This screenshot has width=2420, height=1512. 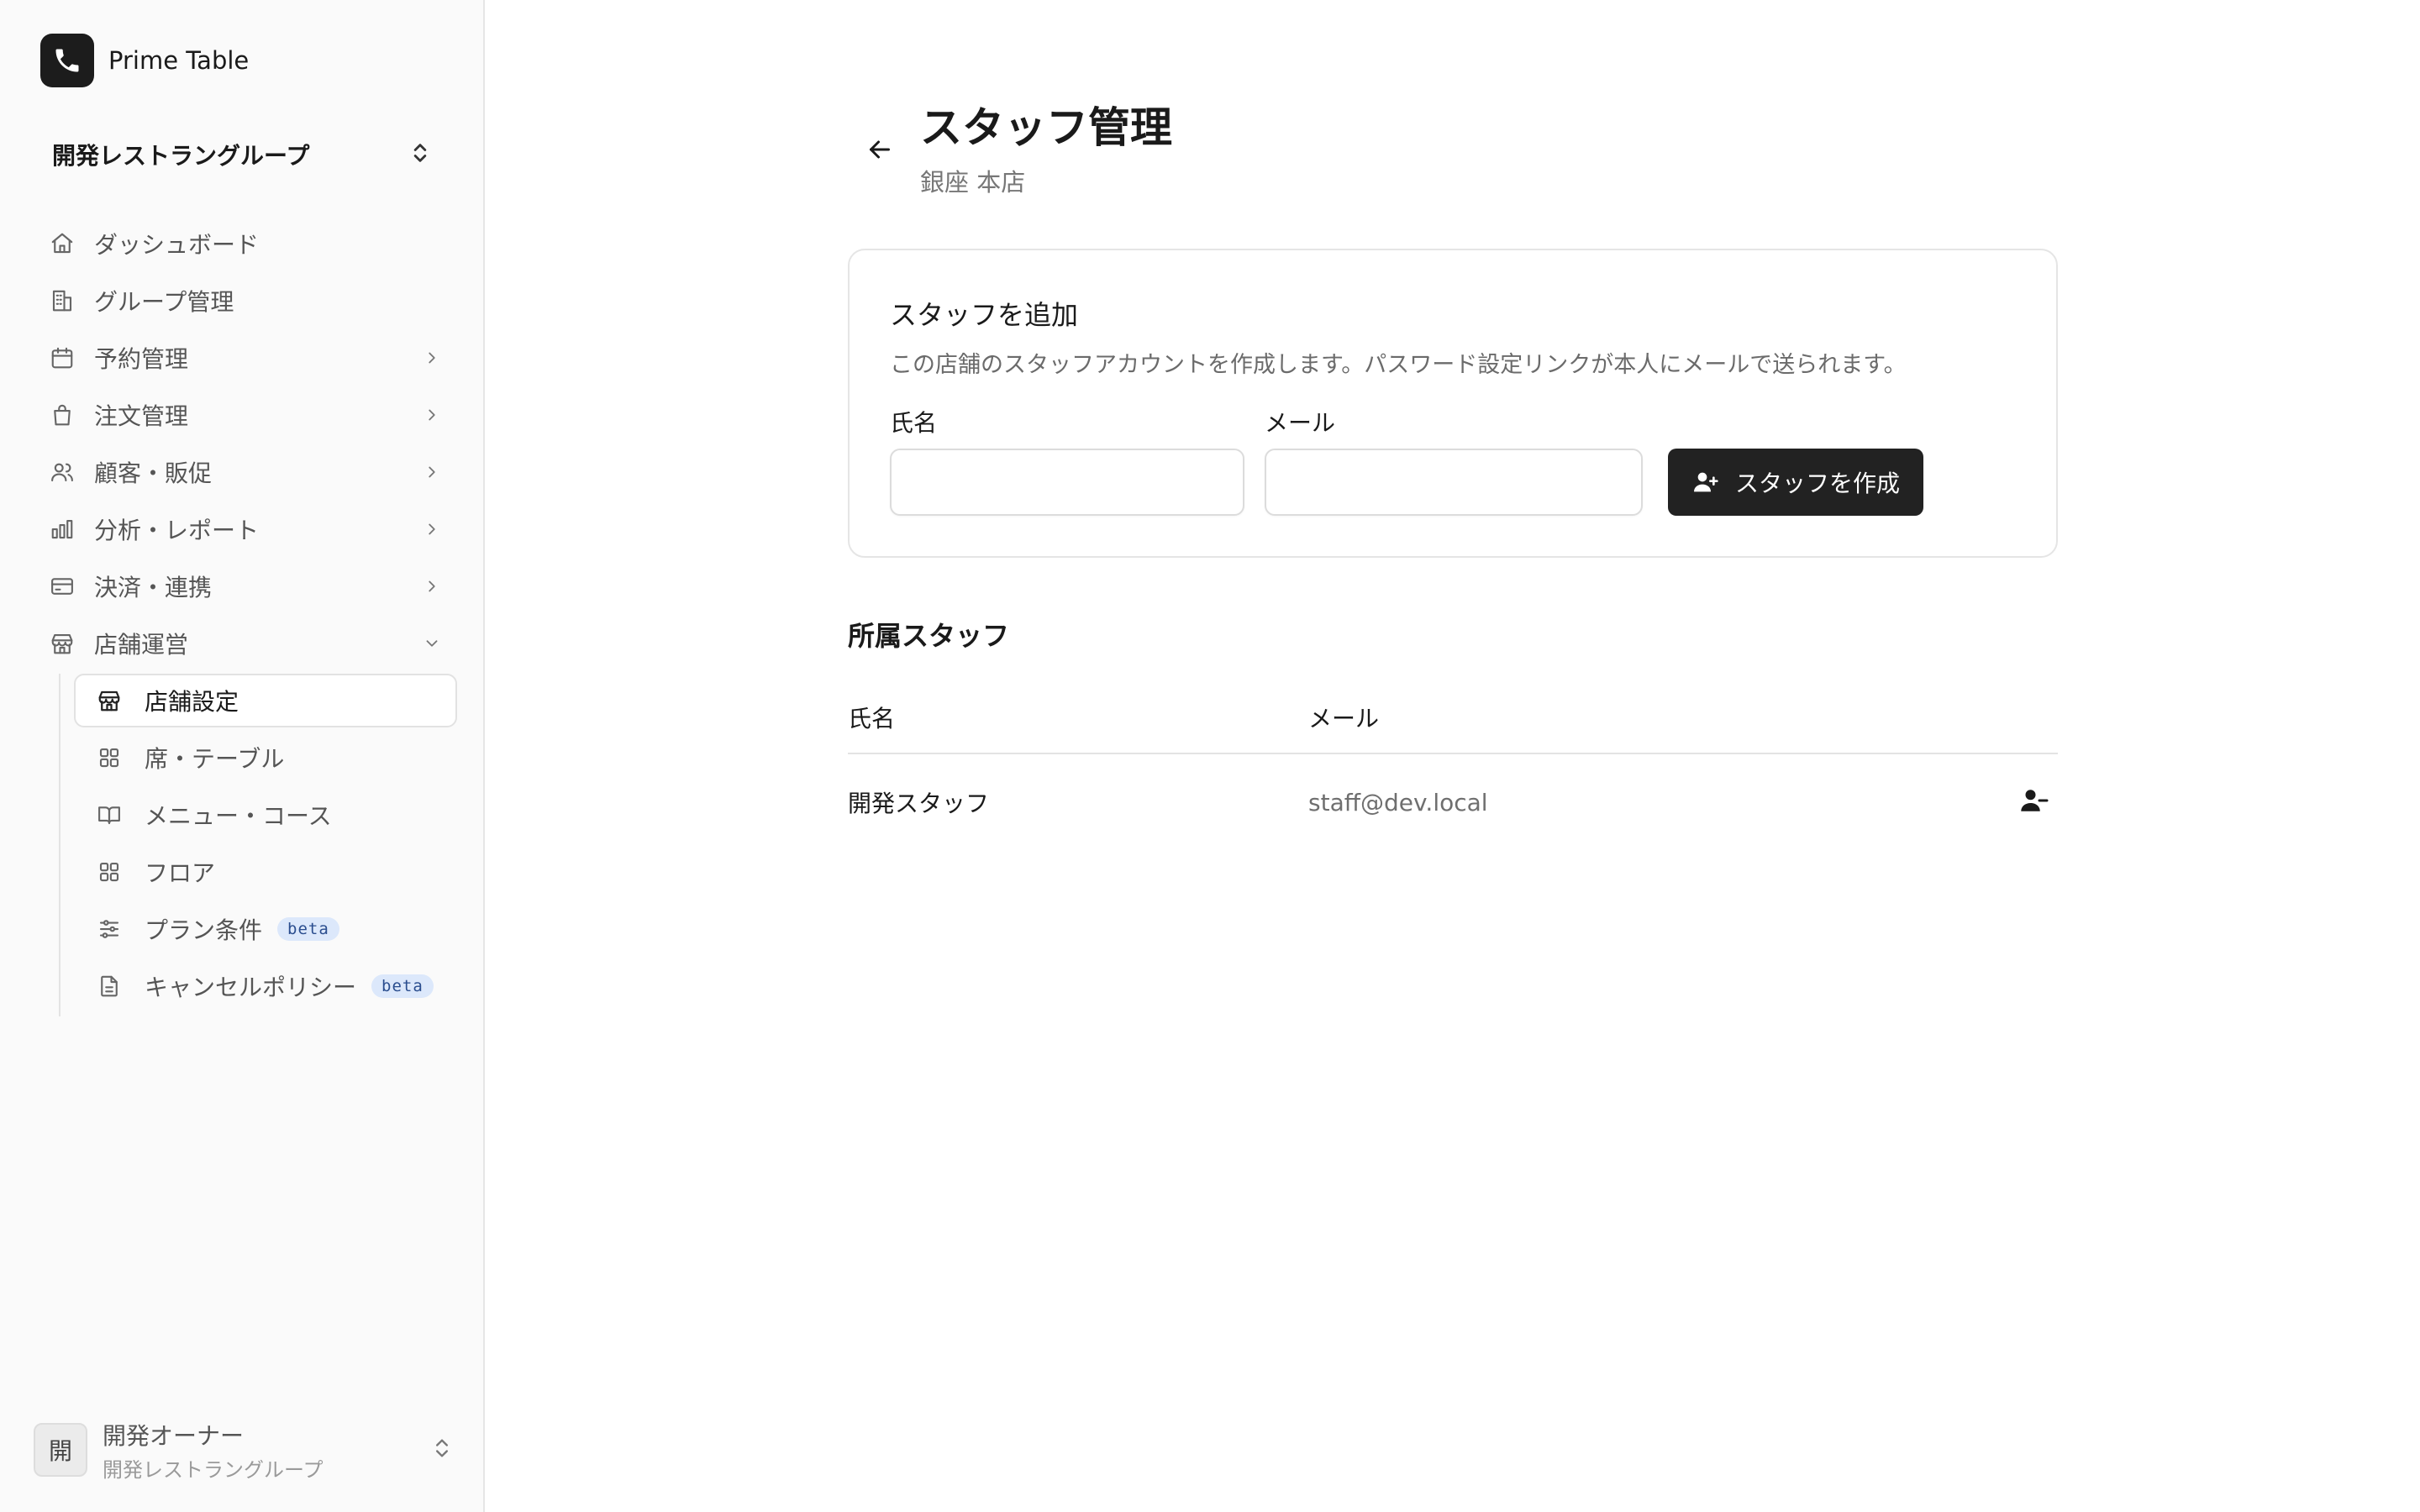 I want to click on sidebar-item-label: メニュー・コース, so click(x=239, y=816).